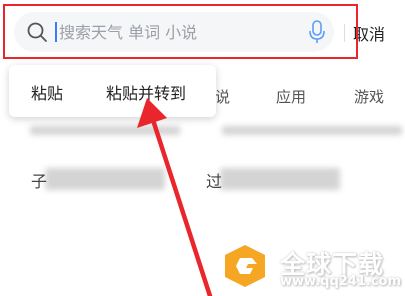  Describe the element at coordinates (56, 32) in the screenshot. I see `text-caret` at that location.